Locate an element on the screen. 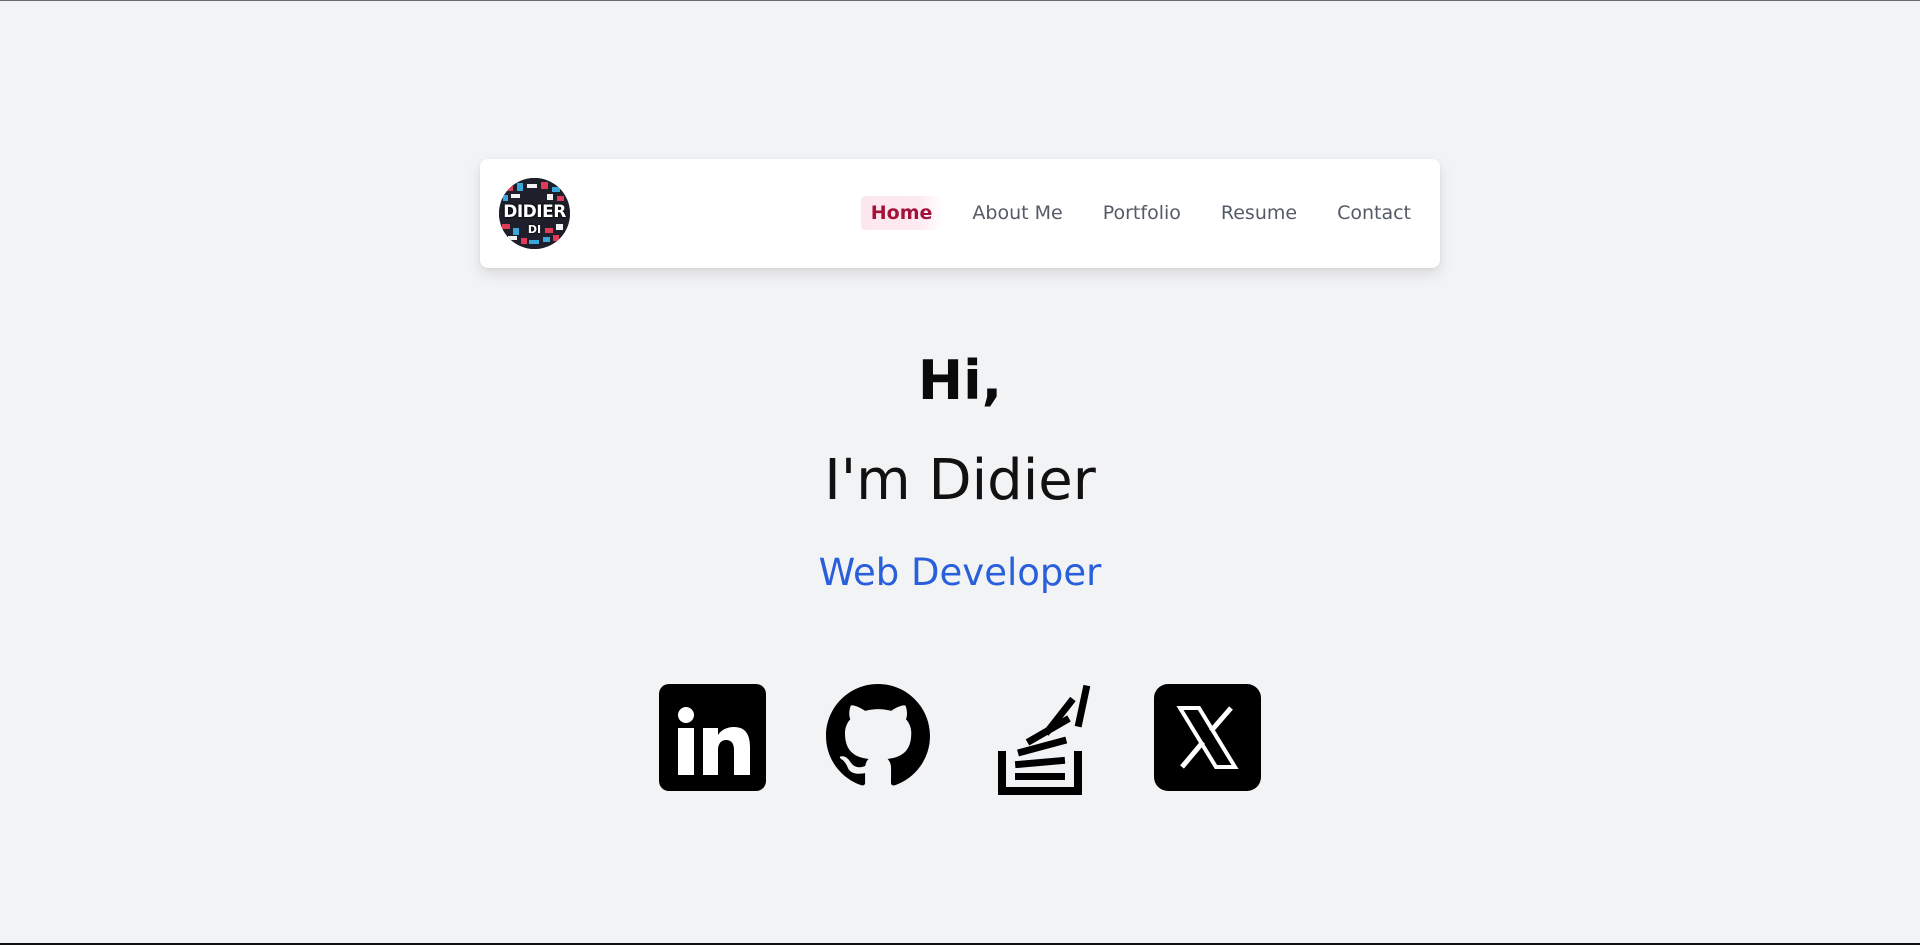 The width and height of the screenshot is (1920, 945). logo: DIDIER DI is located at coordinates (534, 213).